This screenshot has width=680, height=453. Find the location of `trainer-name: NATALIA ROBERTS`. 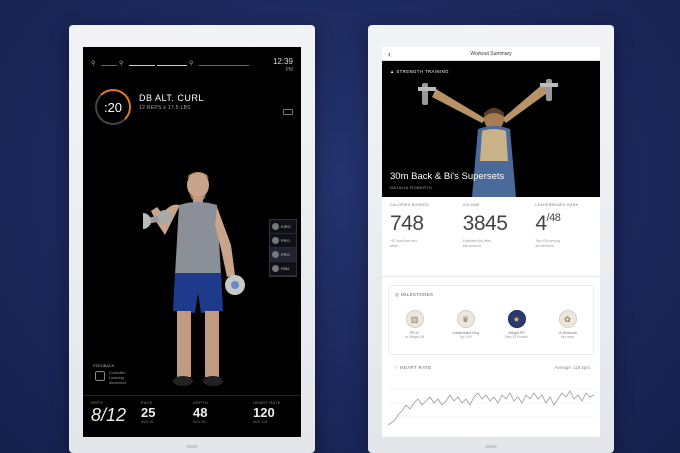

trainer-name: NATALIA ROBERTS is located at coordinates (411, 187).